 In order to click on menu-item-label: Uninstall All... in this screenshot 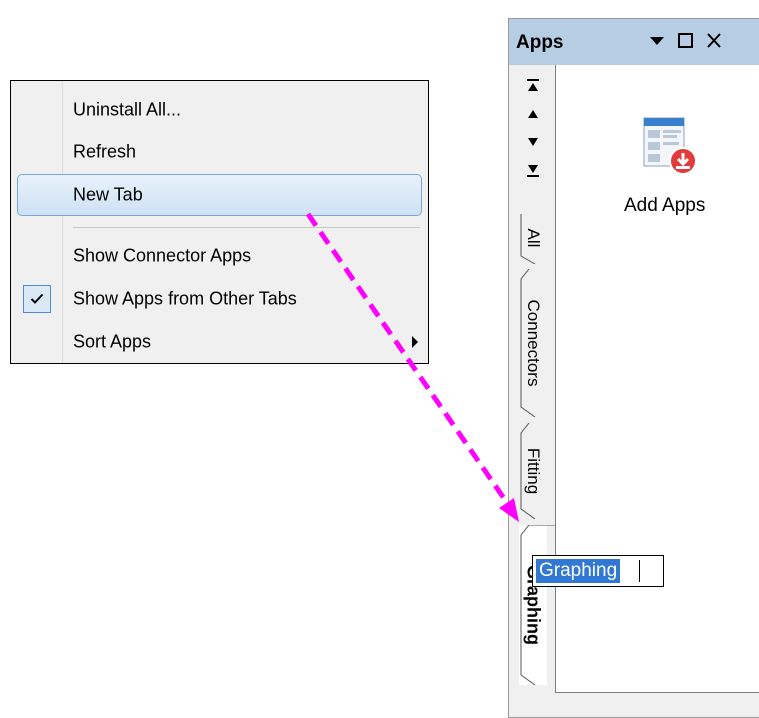, I will do `click(127, 109)`.